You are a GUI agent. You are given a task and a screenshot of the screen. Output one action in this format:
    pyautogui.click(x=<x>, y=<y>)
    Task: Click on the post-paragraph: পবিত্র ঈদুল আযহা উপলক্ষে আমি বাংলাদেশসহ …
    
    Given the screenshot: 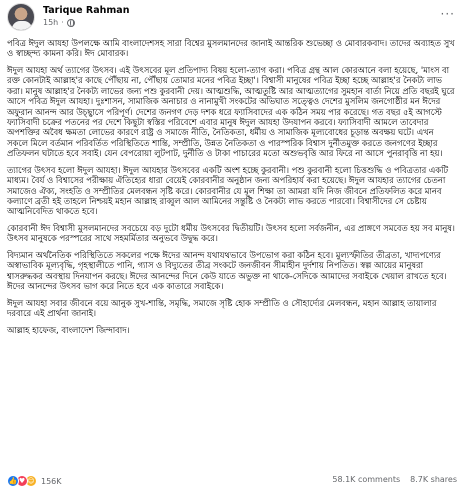 What is the action you would take?
    pyautogui.click(x=231, y=48)
    